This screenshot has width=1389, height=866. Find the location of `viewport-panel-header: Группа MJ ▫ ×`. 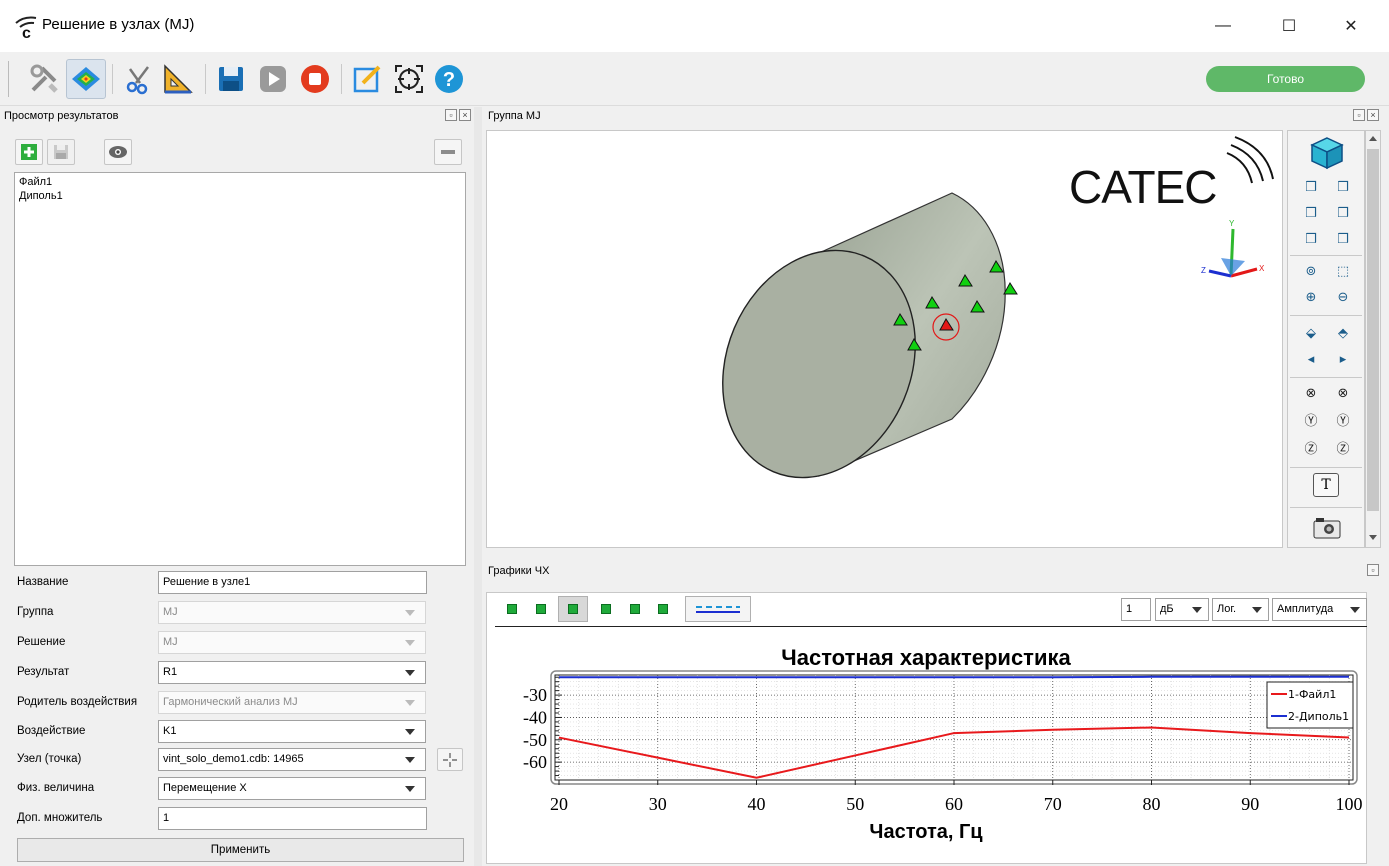

viewport-panel-header: Группа MJ ▫ × is located at coordinates (933, 116).